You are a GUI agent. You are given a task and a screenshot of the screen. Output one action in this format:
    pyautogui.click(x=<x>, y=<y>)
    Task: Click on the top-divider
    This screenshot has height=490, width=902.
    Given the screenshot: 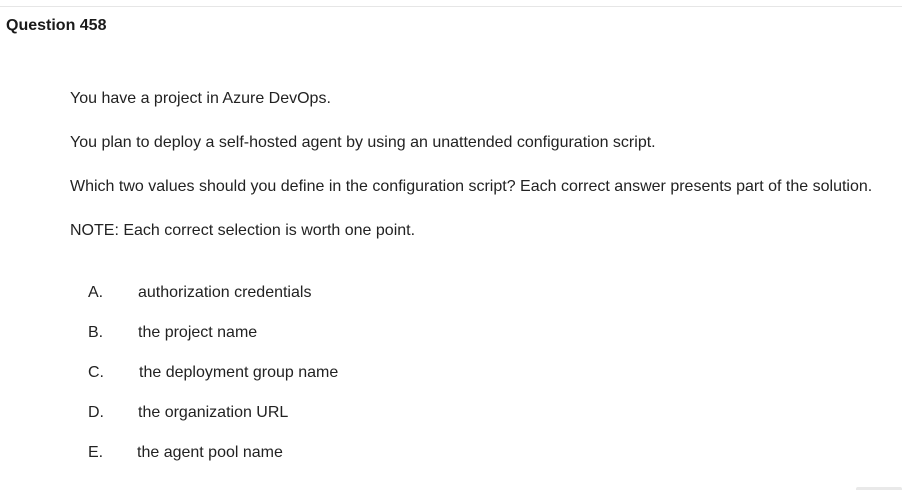 What is the action you would take?
    pyautogui.click(x=451, y=6)
    